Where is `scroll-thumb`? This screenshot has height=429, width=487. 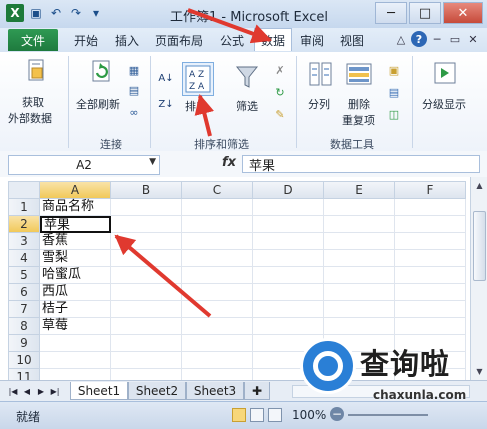
scroll-thumb is located at coordinates (479, 246).